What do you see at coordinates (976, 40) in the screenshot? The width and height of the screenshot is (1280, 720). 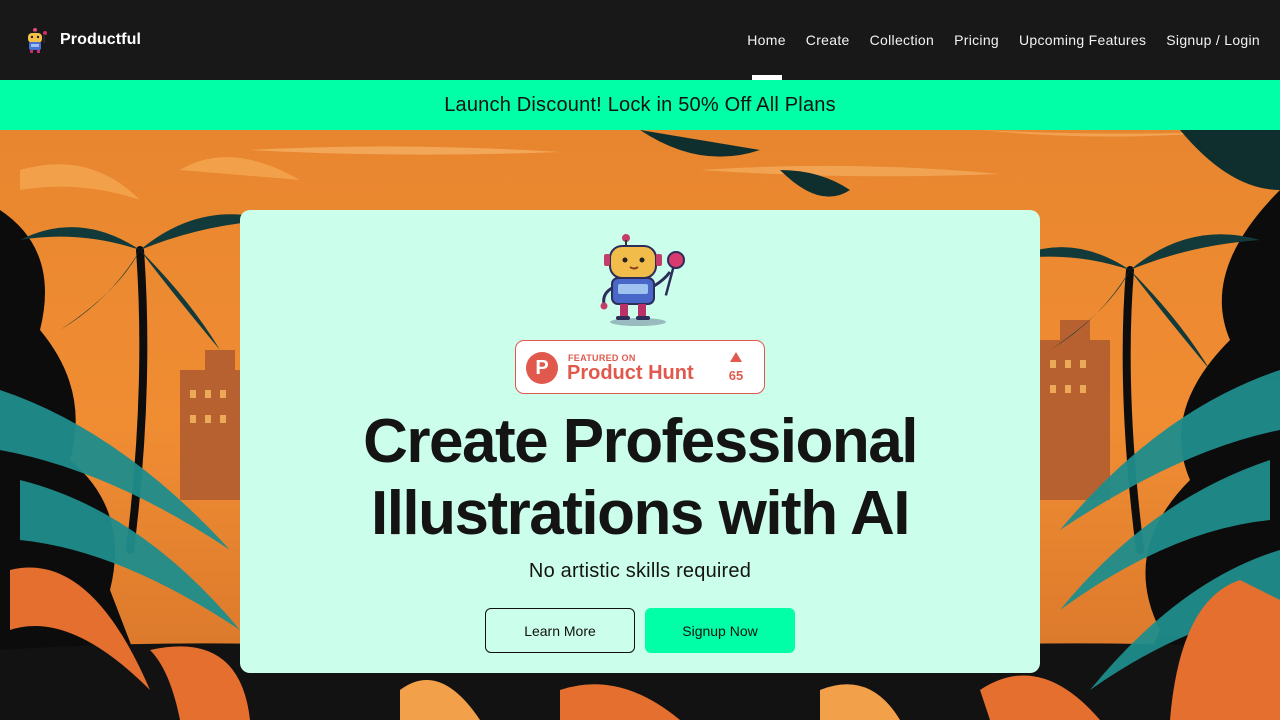 I see `nav-pricing: Pricing` at bounding box center [976, 40].